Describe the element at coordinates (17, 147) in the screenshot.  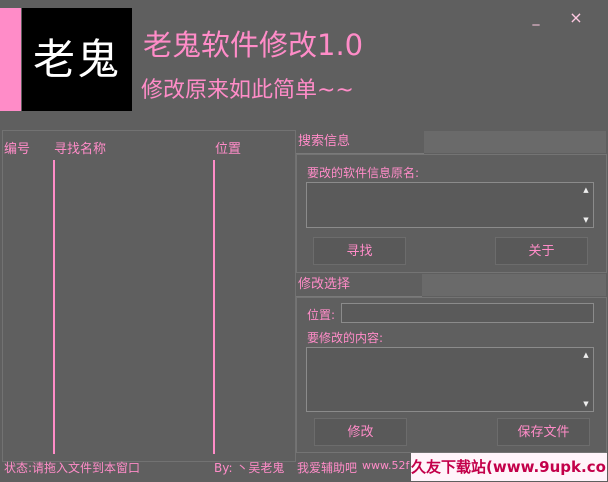
I see `column-header-id: 编号` at that location.